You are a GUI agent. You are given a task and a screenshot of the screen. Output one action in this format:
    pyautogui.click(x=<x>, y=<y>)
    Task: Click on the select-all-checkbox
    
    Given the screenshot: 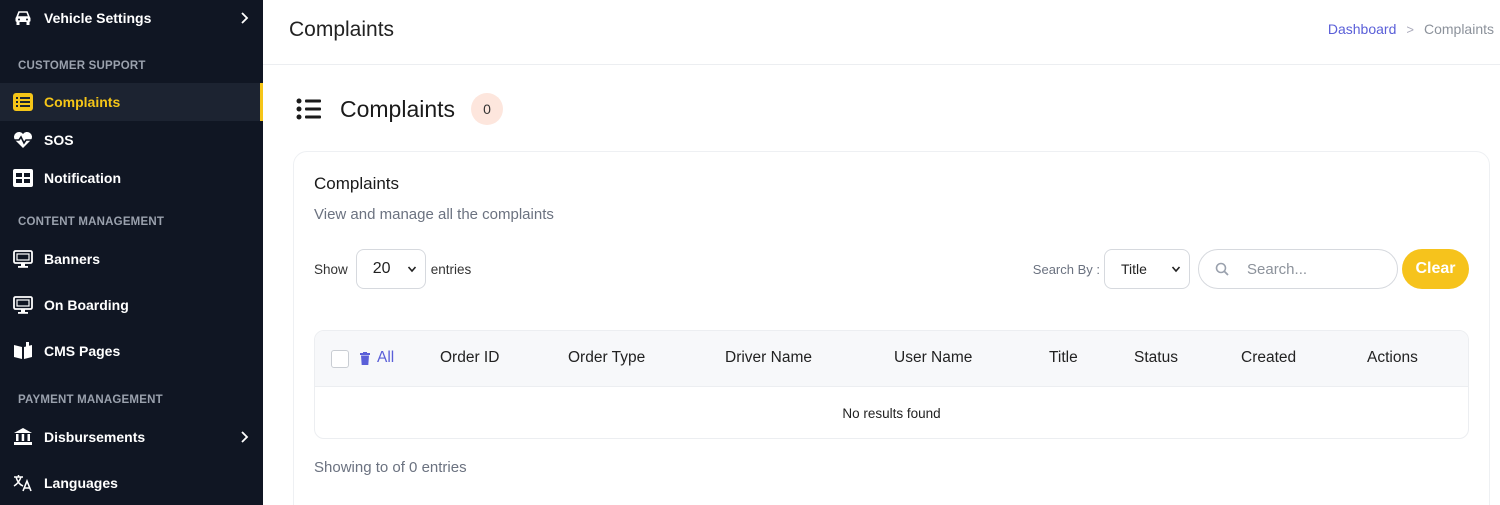 What is the action you would take?
    pyautogui.click(x=340, y=359)
    